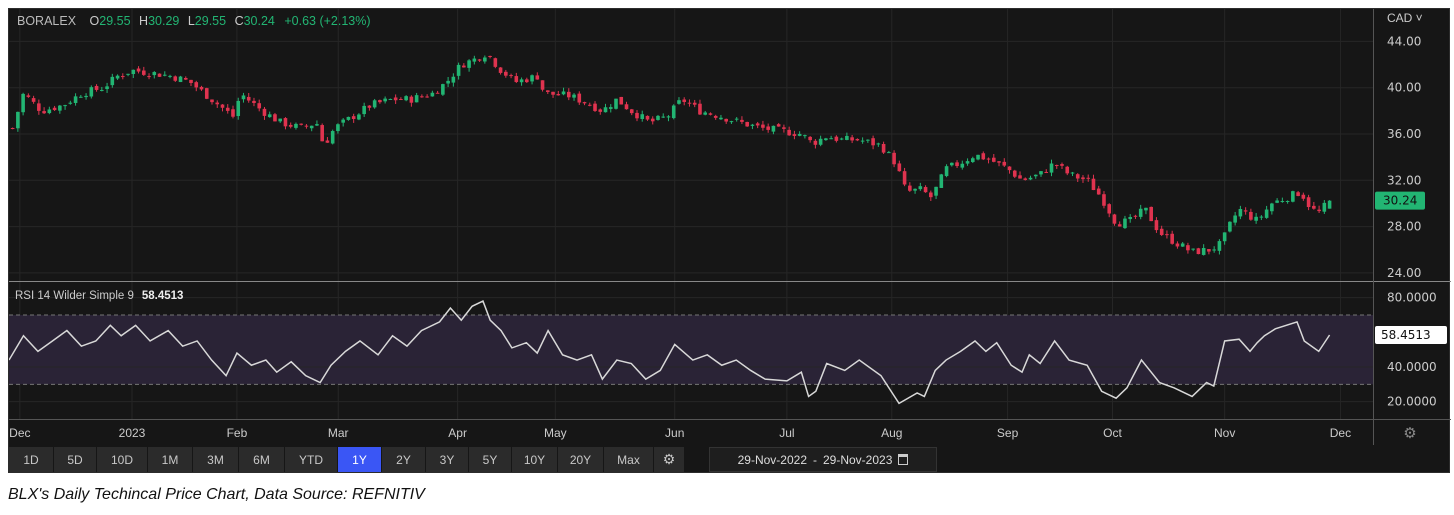 This screenshot has width=1454, height=515. I want to click on range-1y-button: 1Y, so click(359, 459).